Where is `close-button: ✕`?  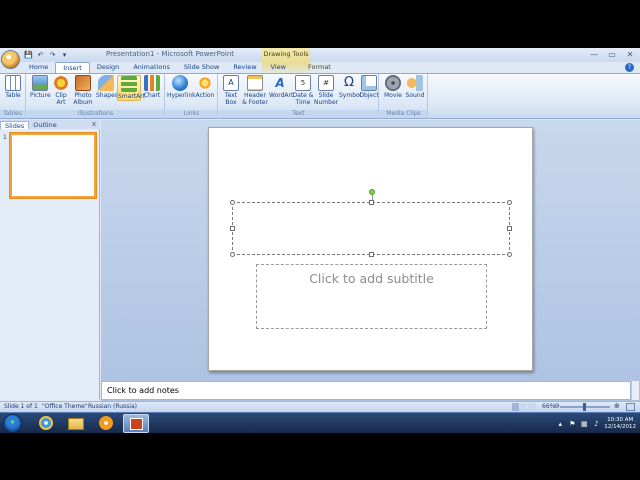 close-button: ✕ is located at coordinates (630, 54).